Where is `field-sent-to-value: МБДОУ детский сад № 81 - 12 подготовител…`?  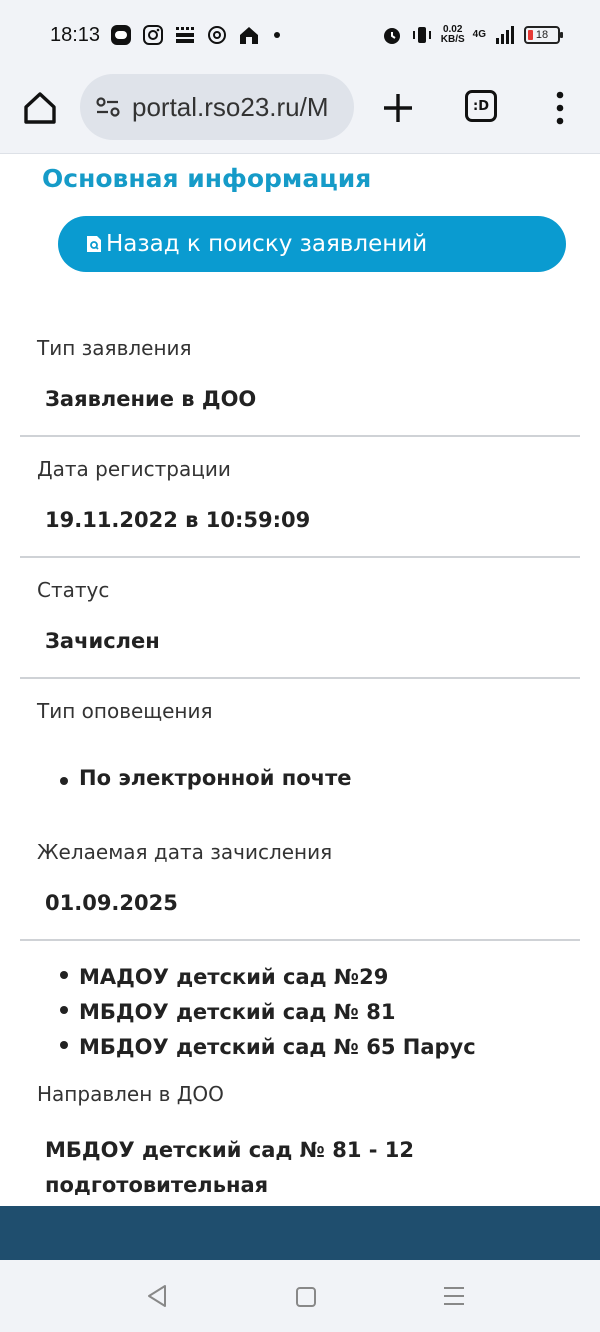
field-sent-to-value: МБДОУ детский сад № 81 - 12 подготовител… is located at coordinates (300, 1168).